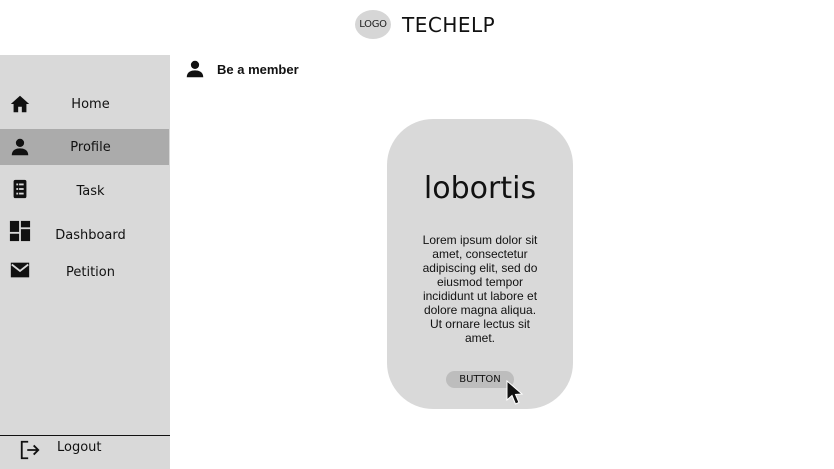 This screenshot has height=469, width=834. I want to click on logout-button: Logout, so click(79, 447).